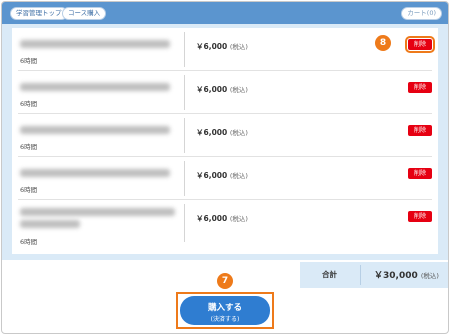 This screenshot has height=335, width=450. I want to click on total-box: 合計 ￥30,000 (税込), so click(374, 275).